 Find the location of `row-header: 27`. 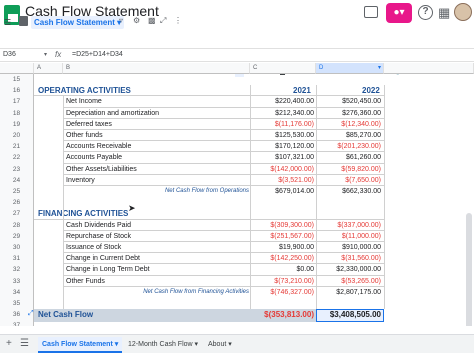

row-header: 27 is located at coordinates (17, 214).